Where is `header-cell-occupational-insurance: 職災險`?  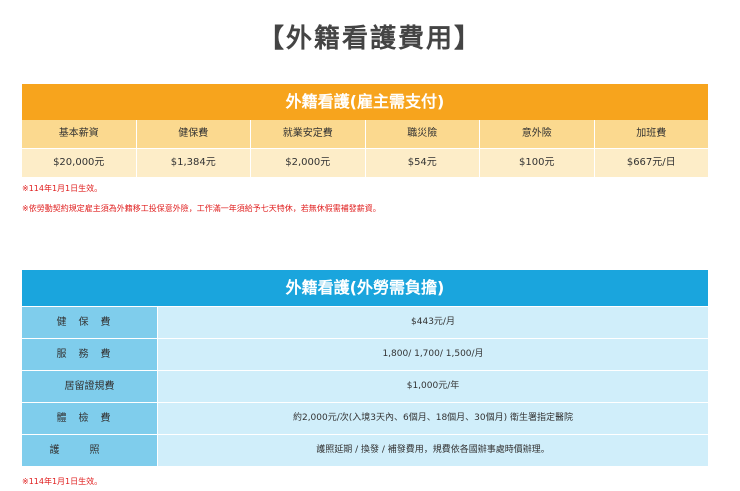 header-cell-occupational-insurance: 職災險 is located at coordinates (422, 134).